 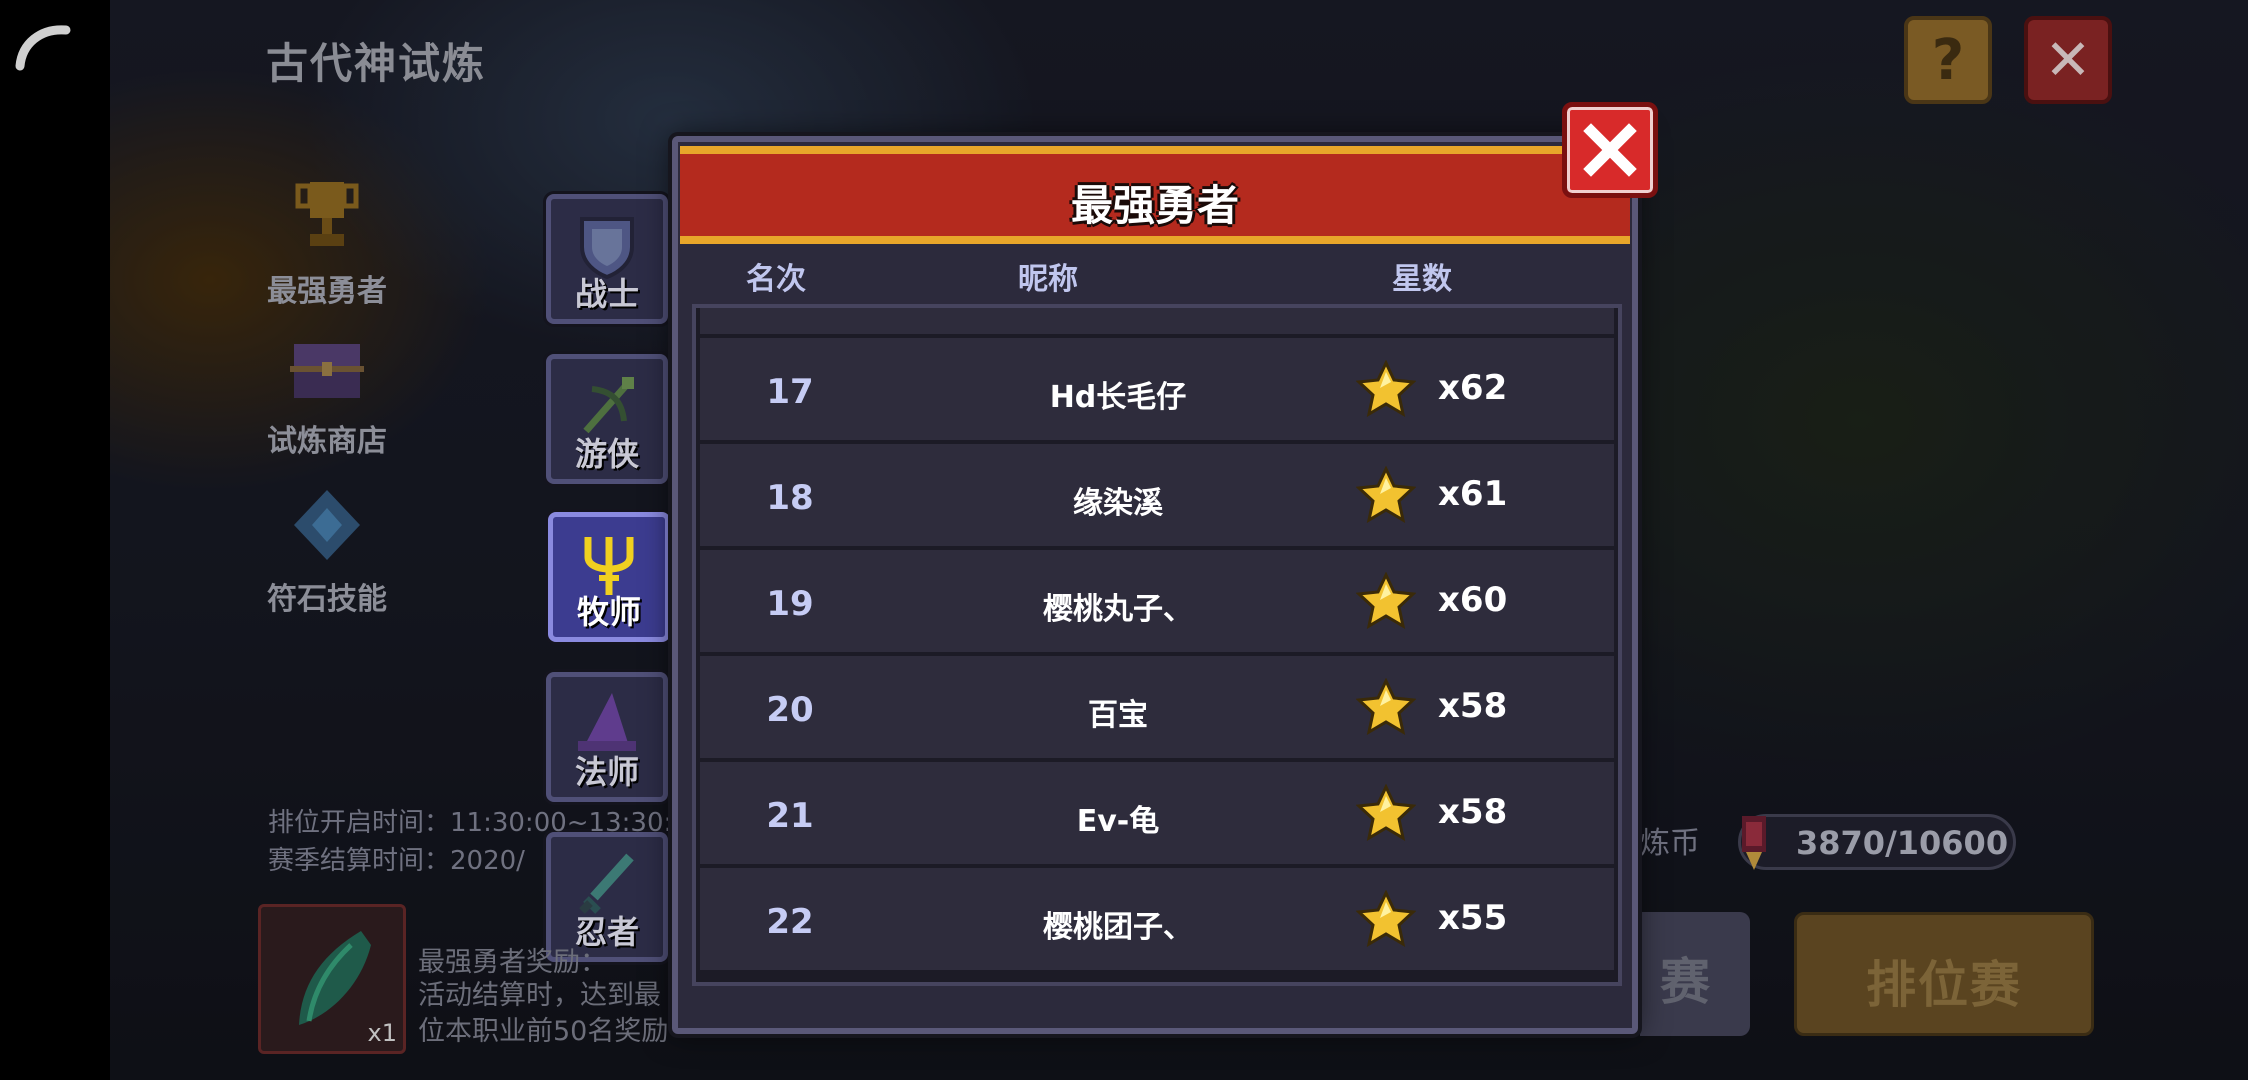 What do you see at coordinates (1948, 60) in the screenshot?
I see `help-button: ?` at bounding box center [1948, 60].